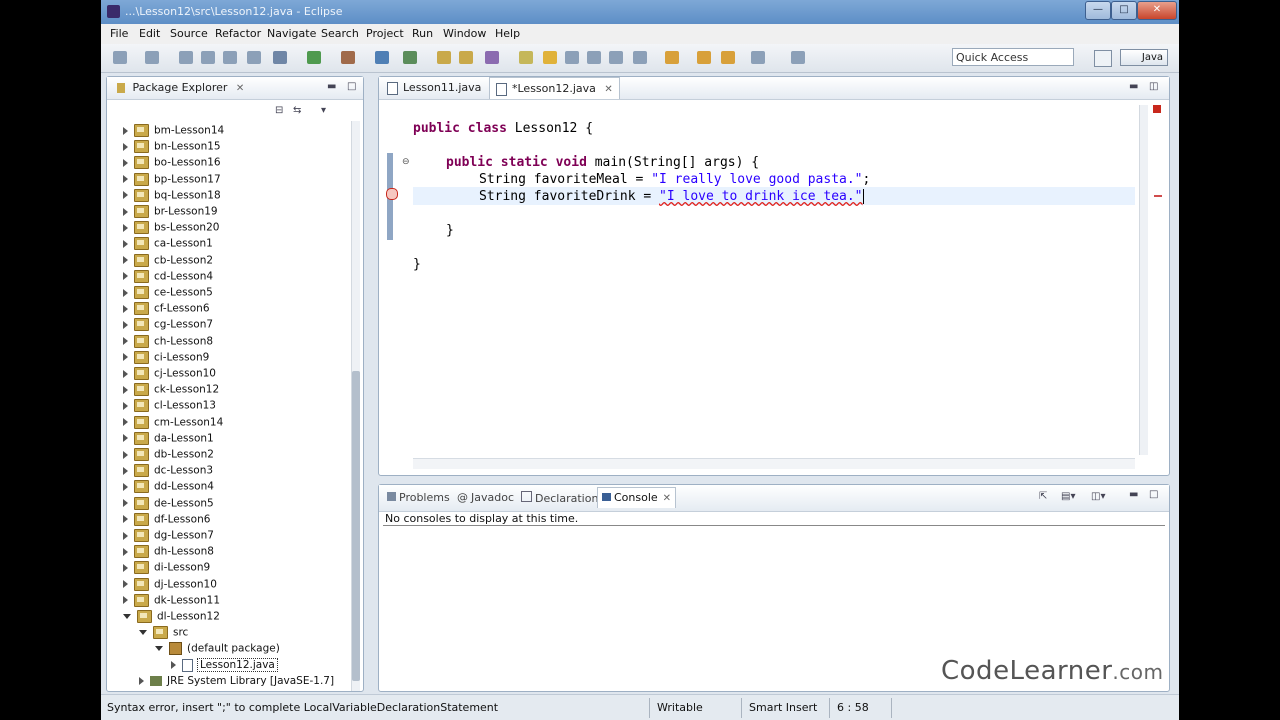 The height and width of the screenshot is (720, 1280). Describe the element at coordinates (1068, 496) in the screenshot. I see `display-console-icon: ▤▾` at that location.